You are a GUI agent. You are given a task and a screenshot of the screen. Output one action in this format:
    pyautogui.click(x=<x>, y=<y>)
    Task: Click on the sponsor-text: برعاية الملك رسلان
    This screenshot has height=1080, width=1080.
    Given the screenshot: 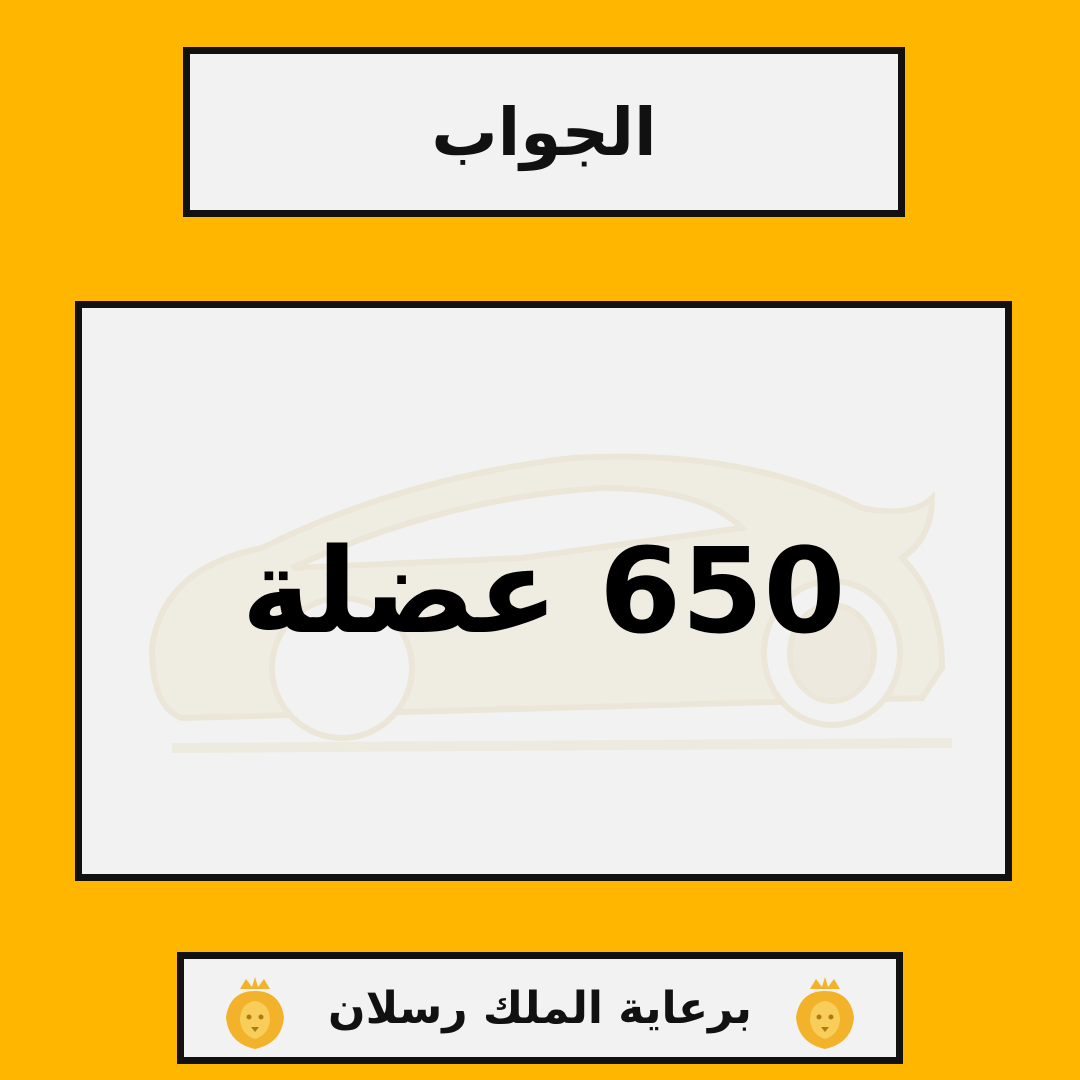 What is the action you would take?
    pyautogui.click(x=540, y=1008)
    